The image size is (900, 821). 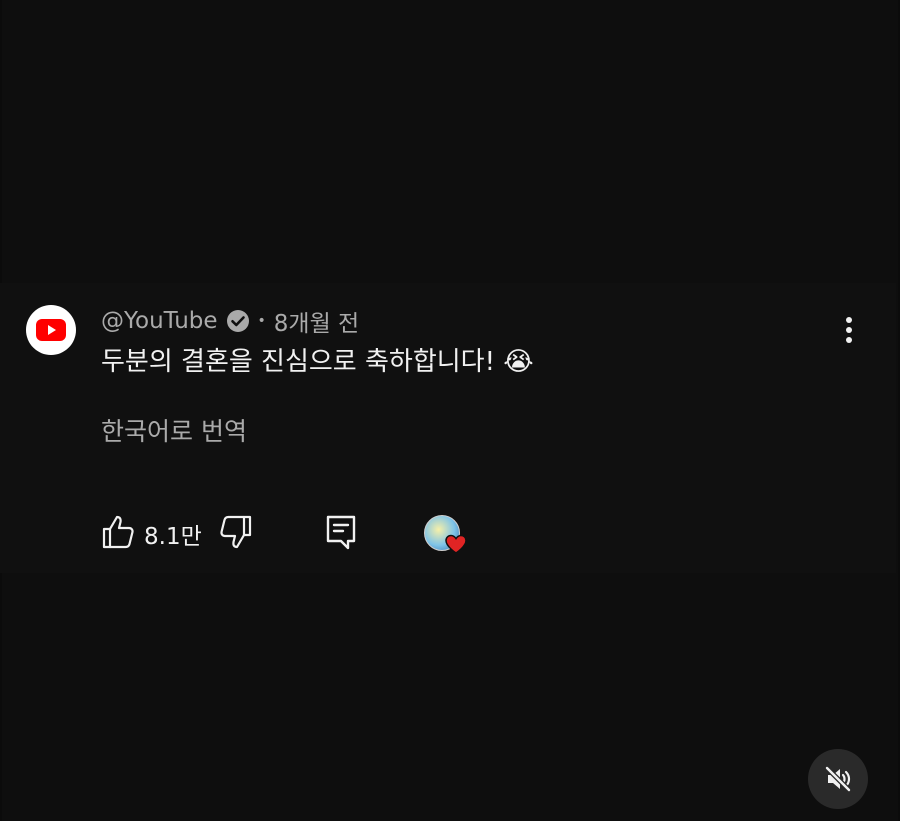 I want to click on more-vertical-icon, so click(x=849, y=330).